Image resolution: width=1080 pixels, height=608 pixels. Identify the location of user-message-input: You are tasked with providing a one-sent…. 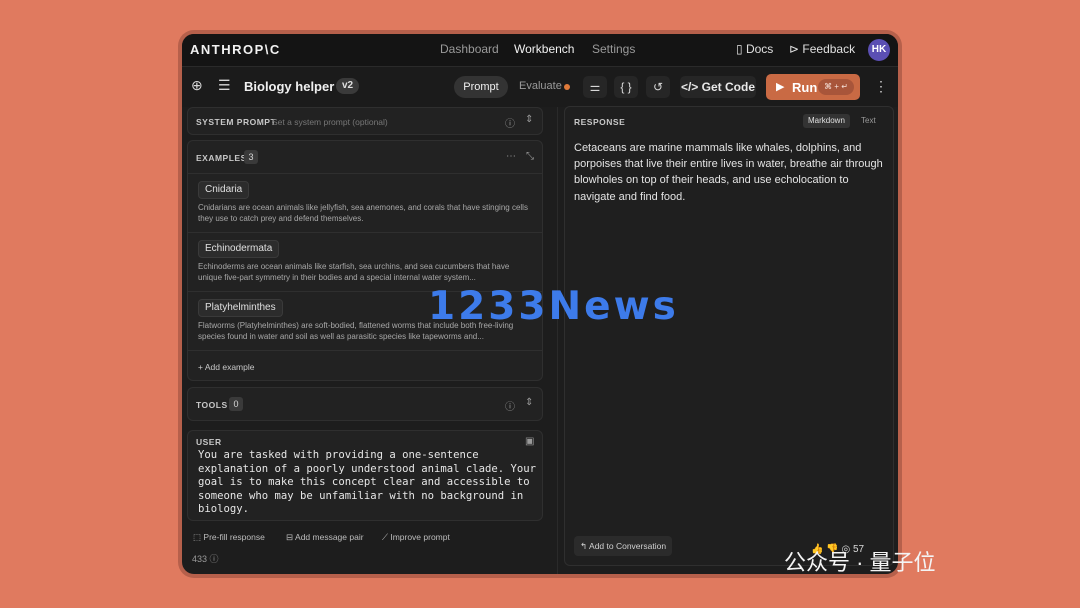
(368, 483).